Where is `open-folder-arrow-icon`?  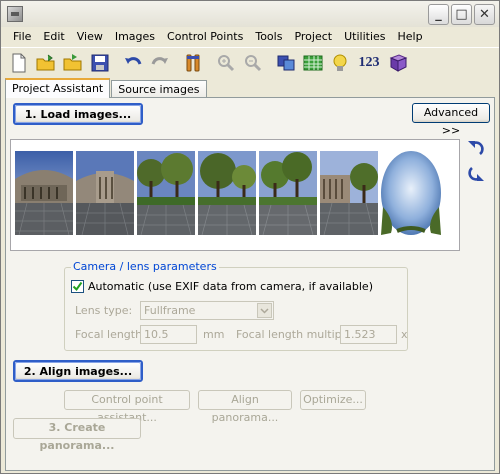
open-folder-arrow-icon is located at coordinates (72, 61).